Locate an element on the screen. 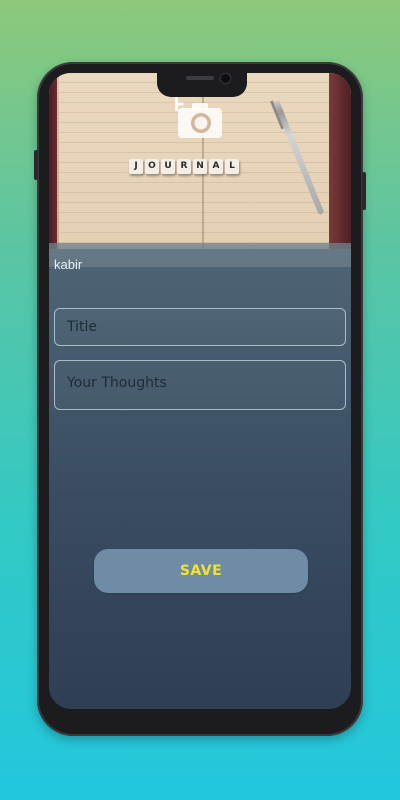 The height and width of the screenshot is (800, 400). binder-edge-left is located at coordinates (53, 161).